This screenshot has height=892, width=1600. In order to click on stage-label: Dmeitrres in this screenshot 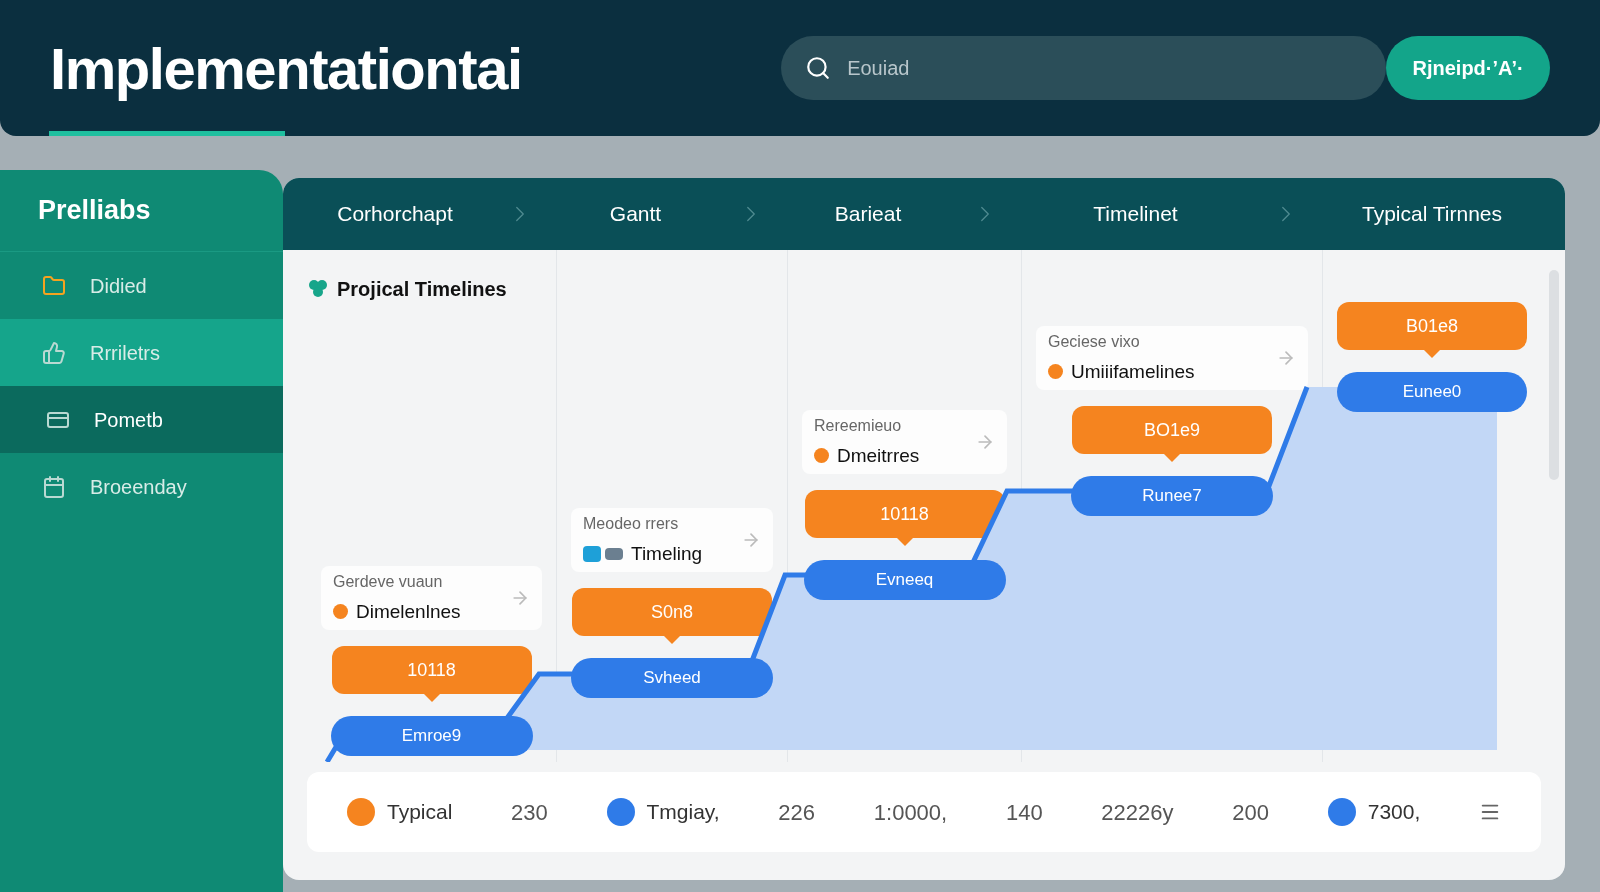, I will do `click(878, 455)`.